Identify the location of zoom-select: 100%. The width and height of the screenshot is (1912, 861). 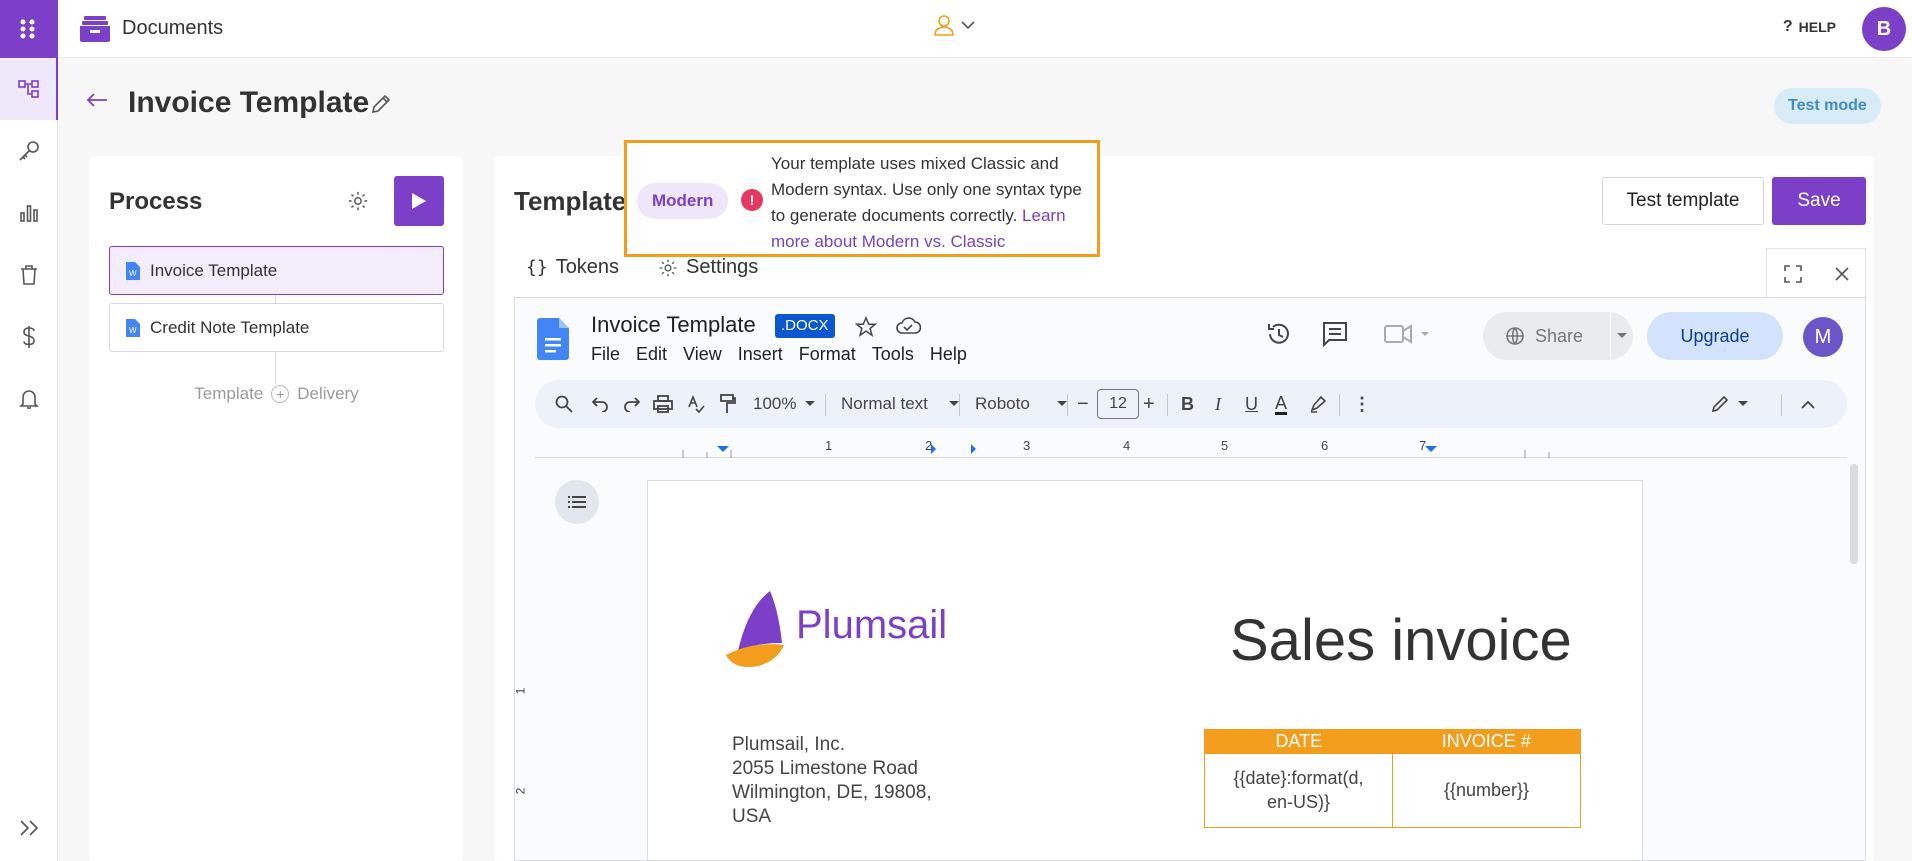
(784, 404).